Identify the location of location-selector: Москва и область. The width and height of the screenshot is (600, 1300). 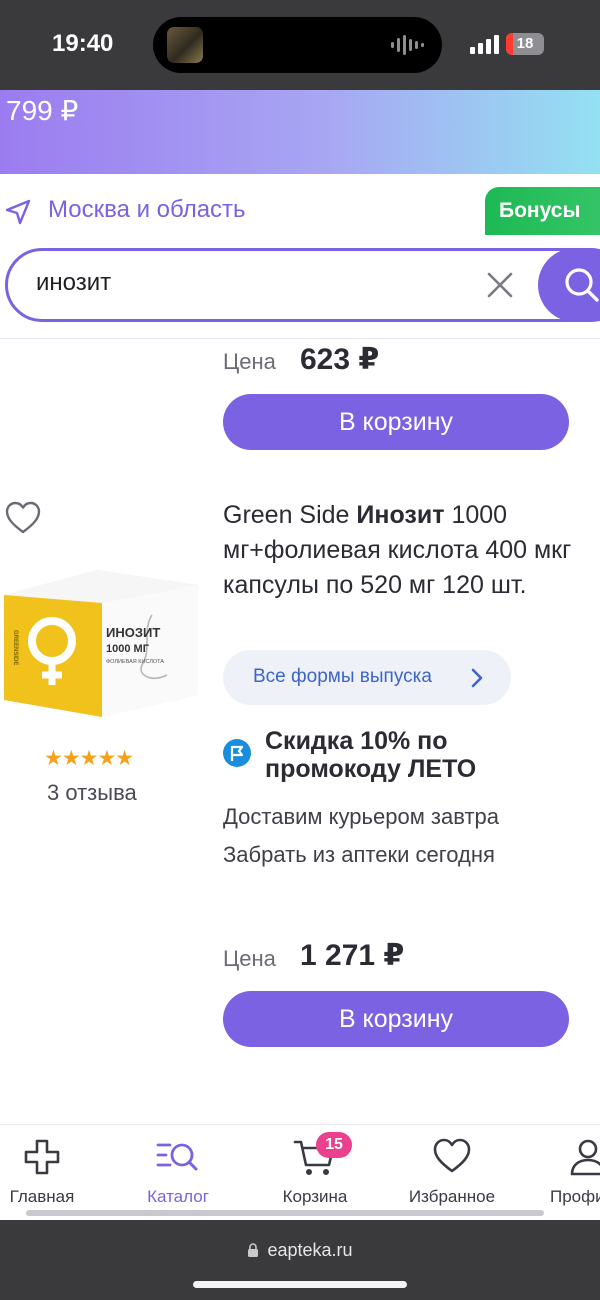
(147, 210).